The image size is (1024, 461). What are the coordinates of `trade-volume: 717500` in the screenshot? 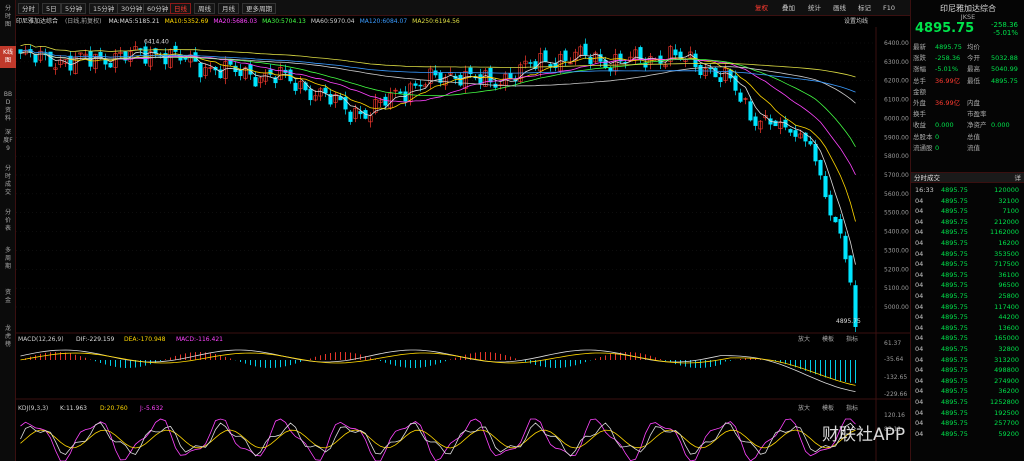 It's located at (1006, 264).